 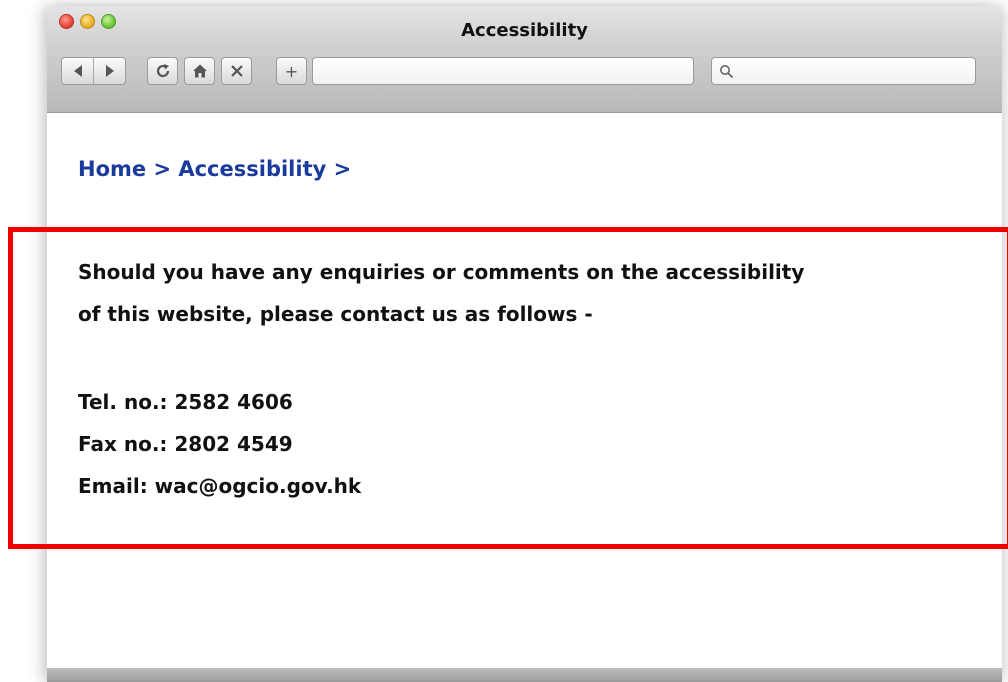 I want to click on reload-button, so click(x=162, y=71).